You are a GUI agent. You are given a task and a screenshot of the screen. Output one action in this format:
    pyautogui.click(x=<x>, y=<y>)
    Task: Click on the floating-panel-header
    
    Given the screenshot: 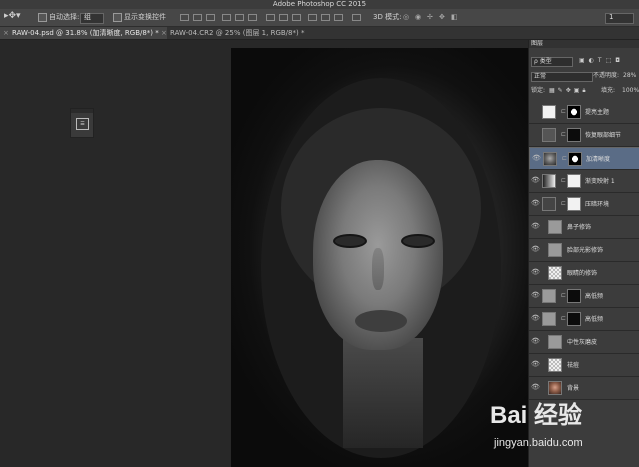 What is the action you would take?
    pyautogui.click(x=82, y=111)
    